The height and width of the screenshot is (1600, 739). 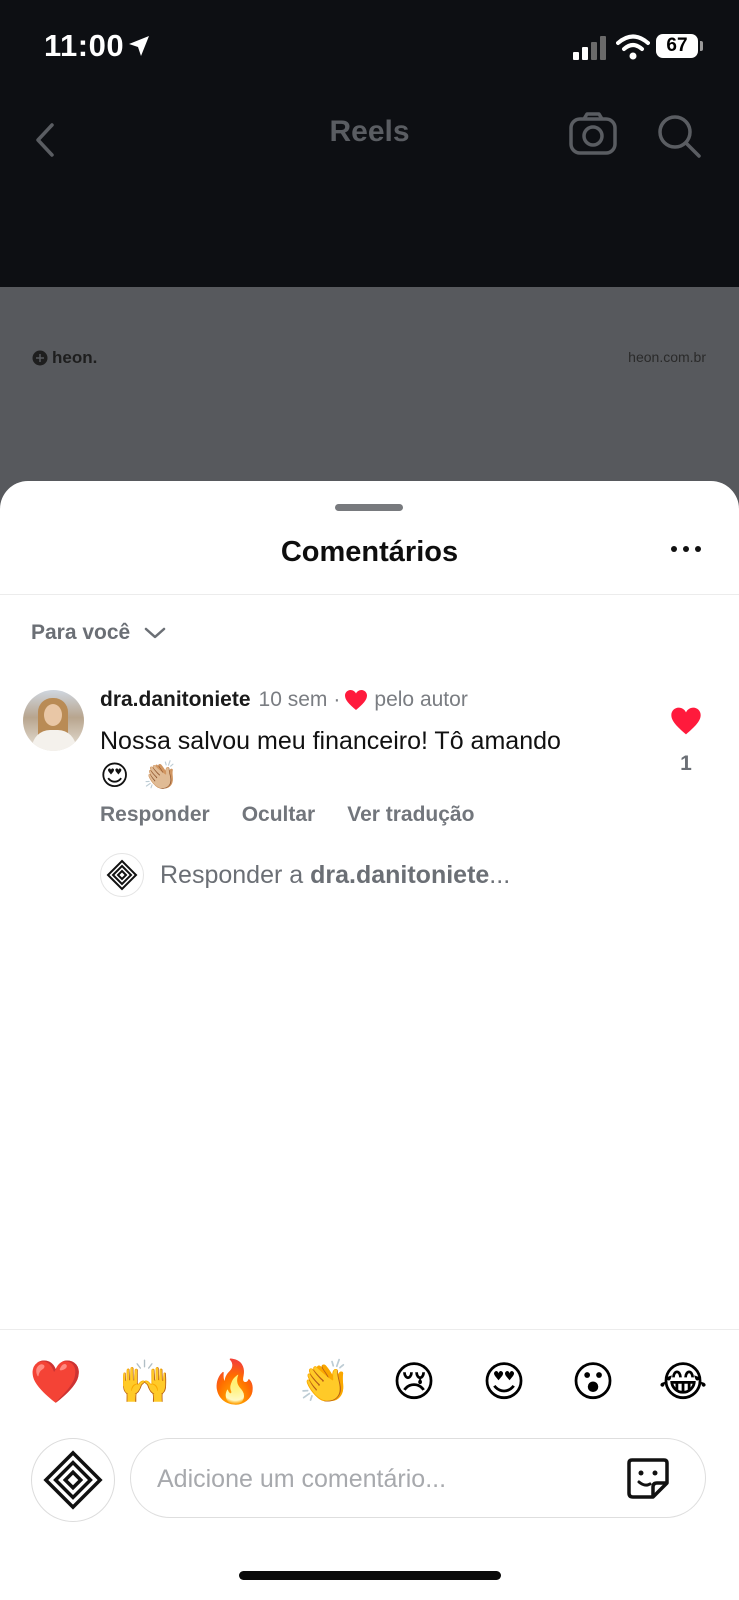 I want to click on battery-nub, so click(x=701, y=46).